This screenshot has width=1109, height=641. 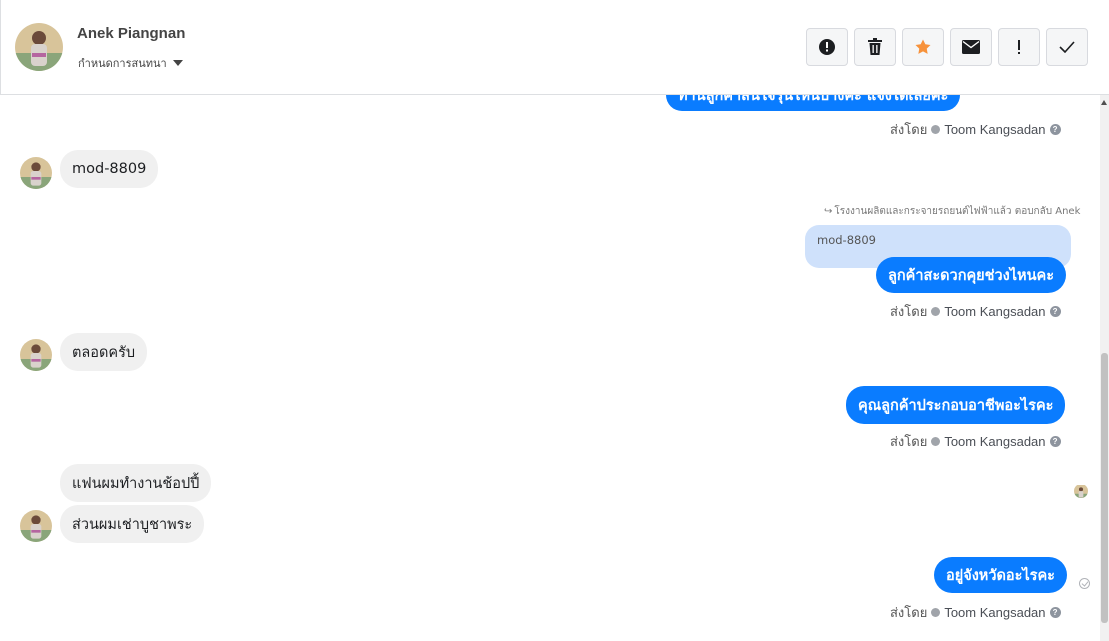 I want to click on message-text: ลูกค้าสะดวกคุยช่วงไหนคะ, so click(x=971, y=275).